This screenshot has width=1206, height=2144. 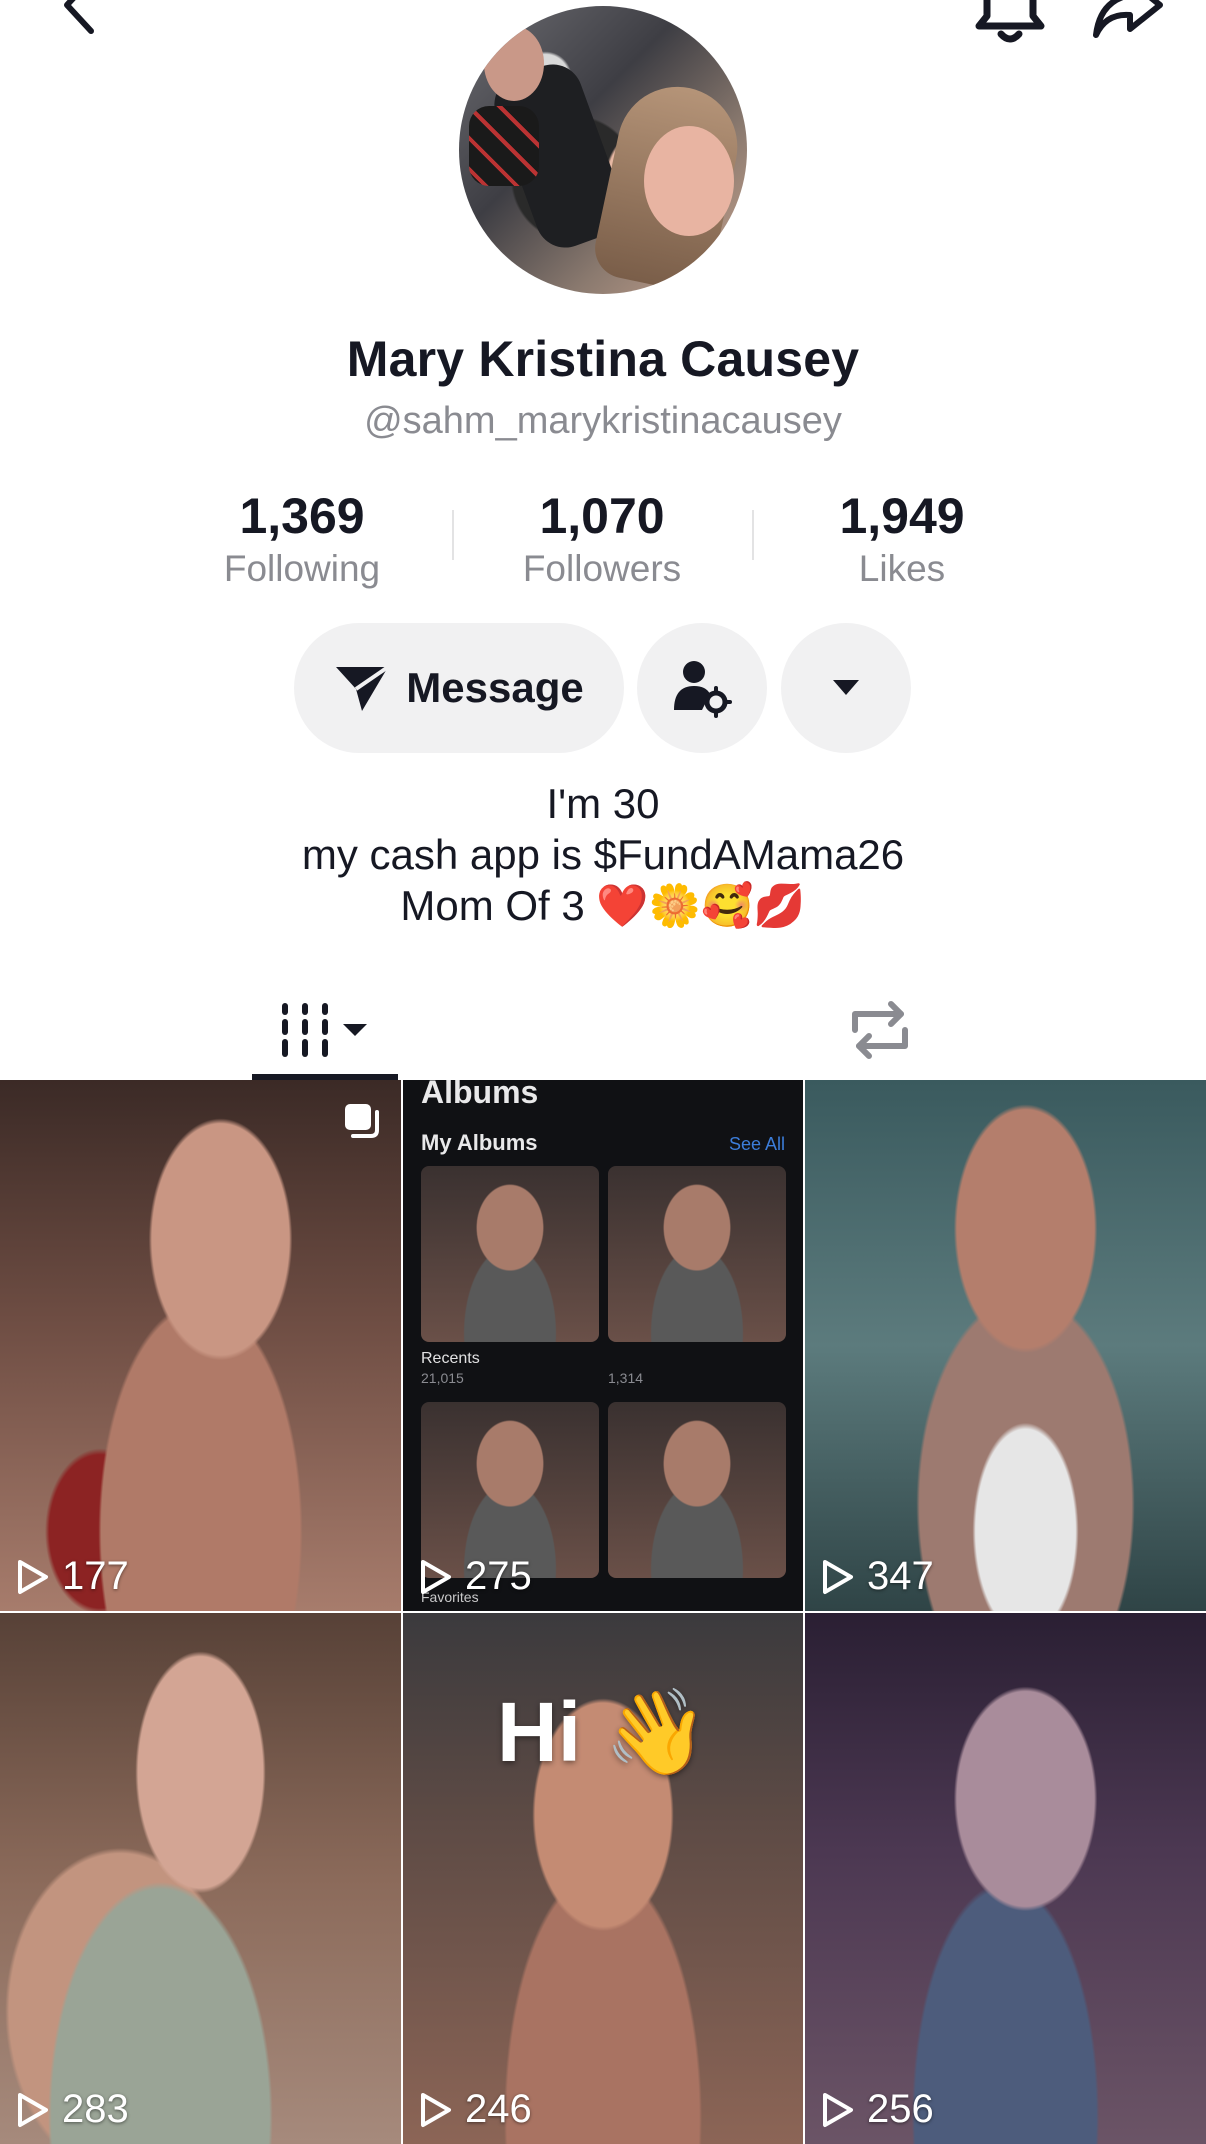 What do you see at coordinates (603, 1732) in the screenshot?
I see `video-overlay-text: Hi 👋` at bounding box center [603, 1732].